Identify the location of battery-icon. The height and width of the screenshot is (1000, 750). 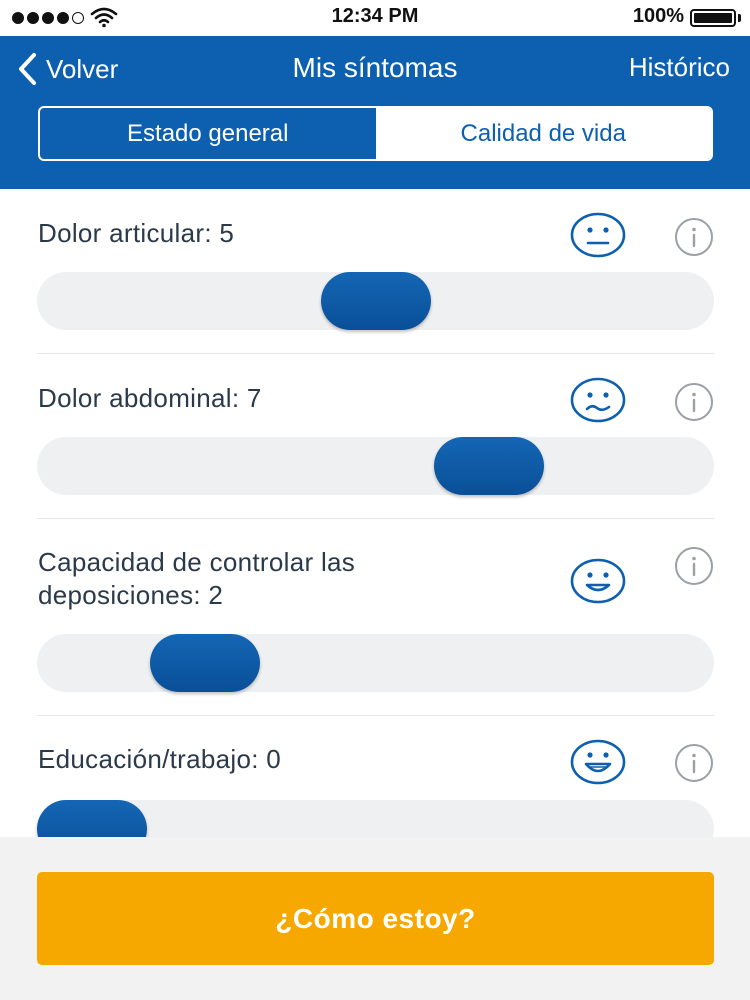
(713, 18).